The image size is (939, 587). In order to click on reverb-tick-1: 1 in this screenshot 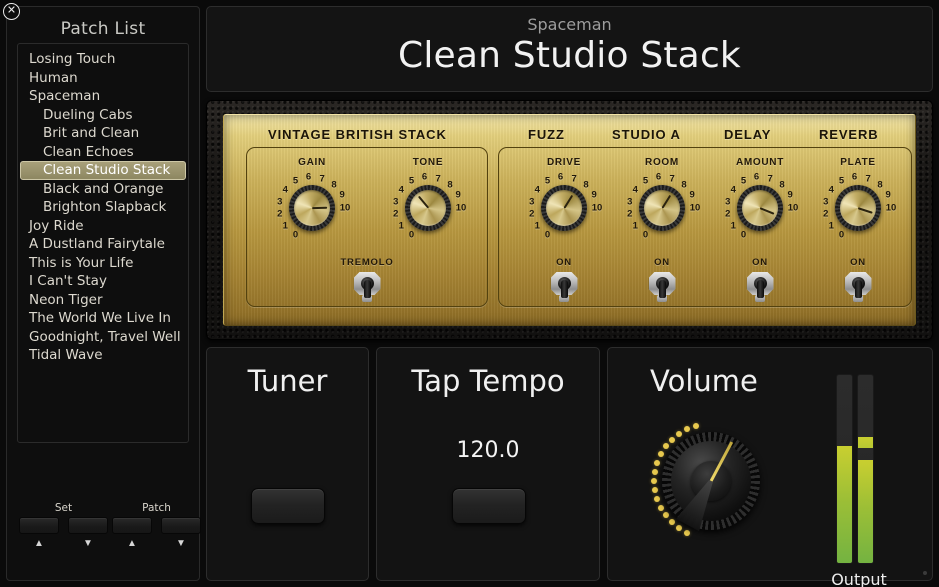, I will do `click(831, 226)`.